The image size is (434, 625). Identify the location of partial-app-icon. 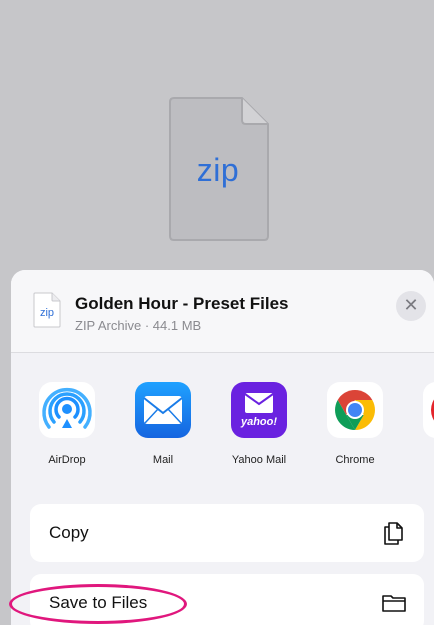
(428, 410).